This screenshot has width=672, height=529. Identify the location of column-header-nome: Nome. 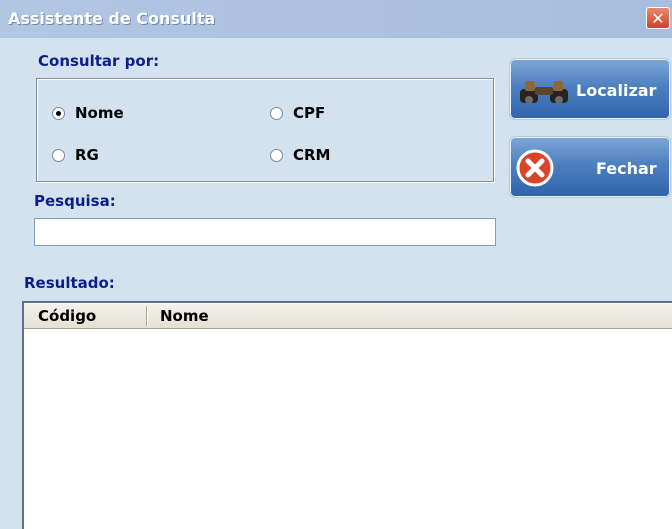
(184, 316).